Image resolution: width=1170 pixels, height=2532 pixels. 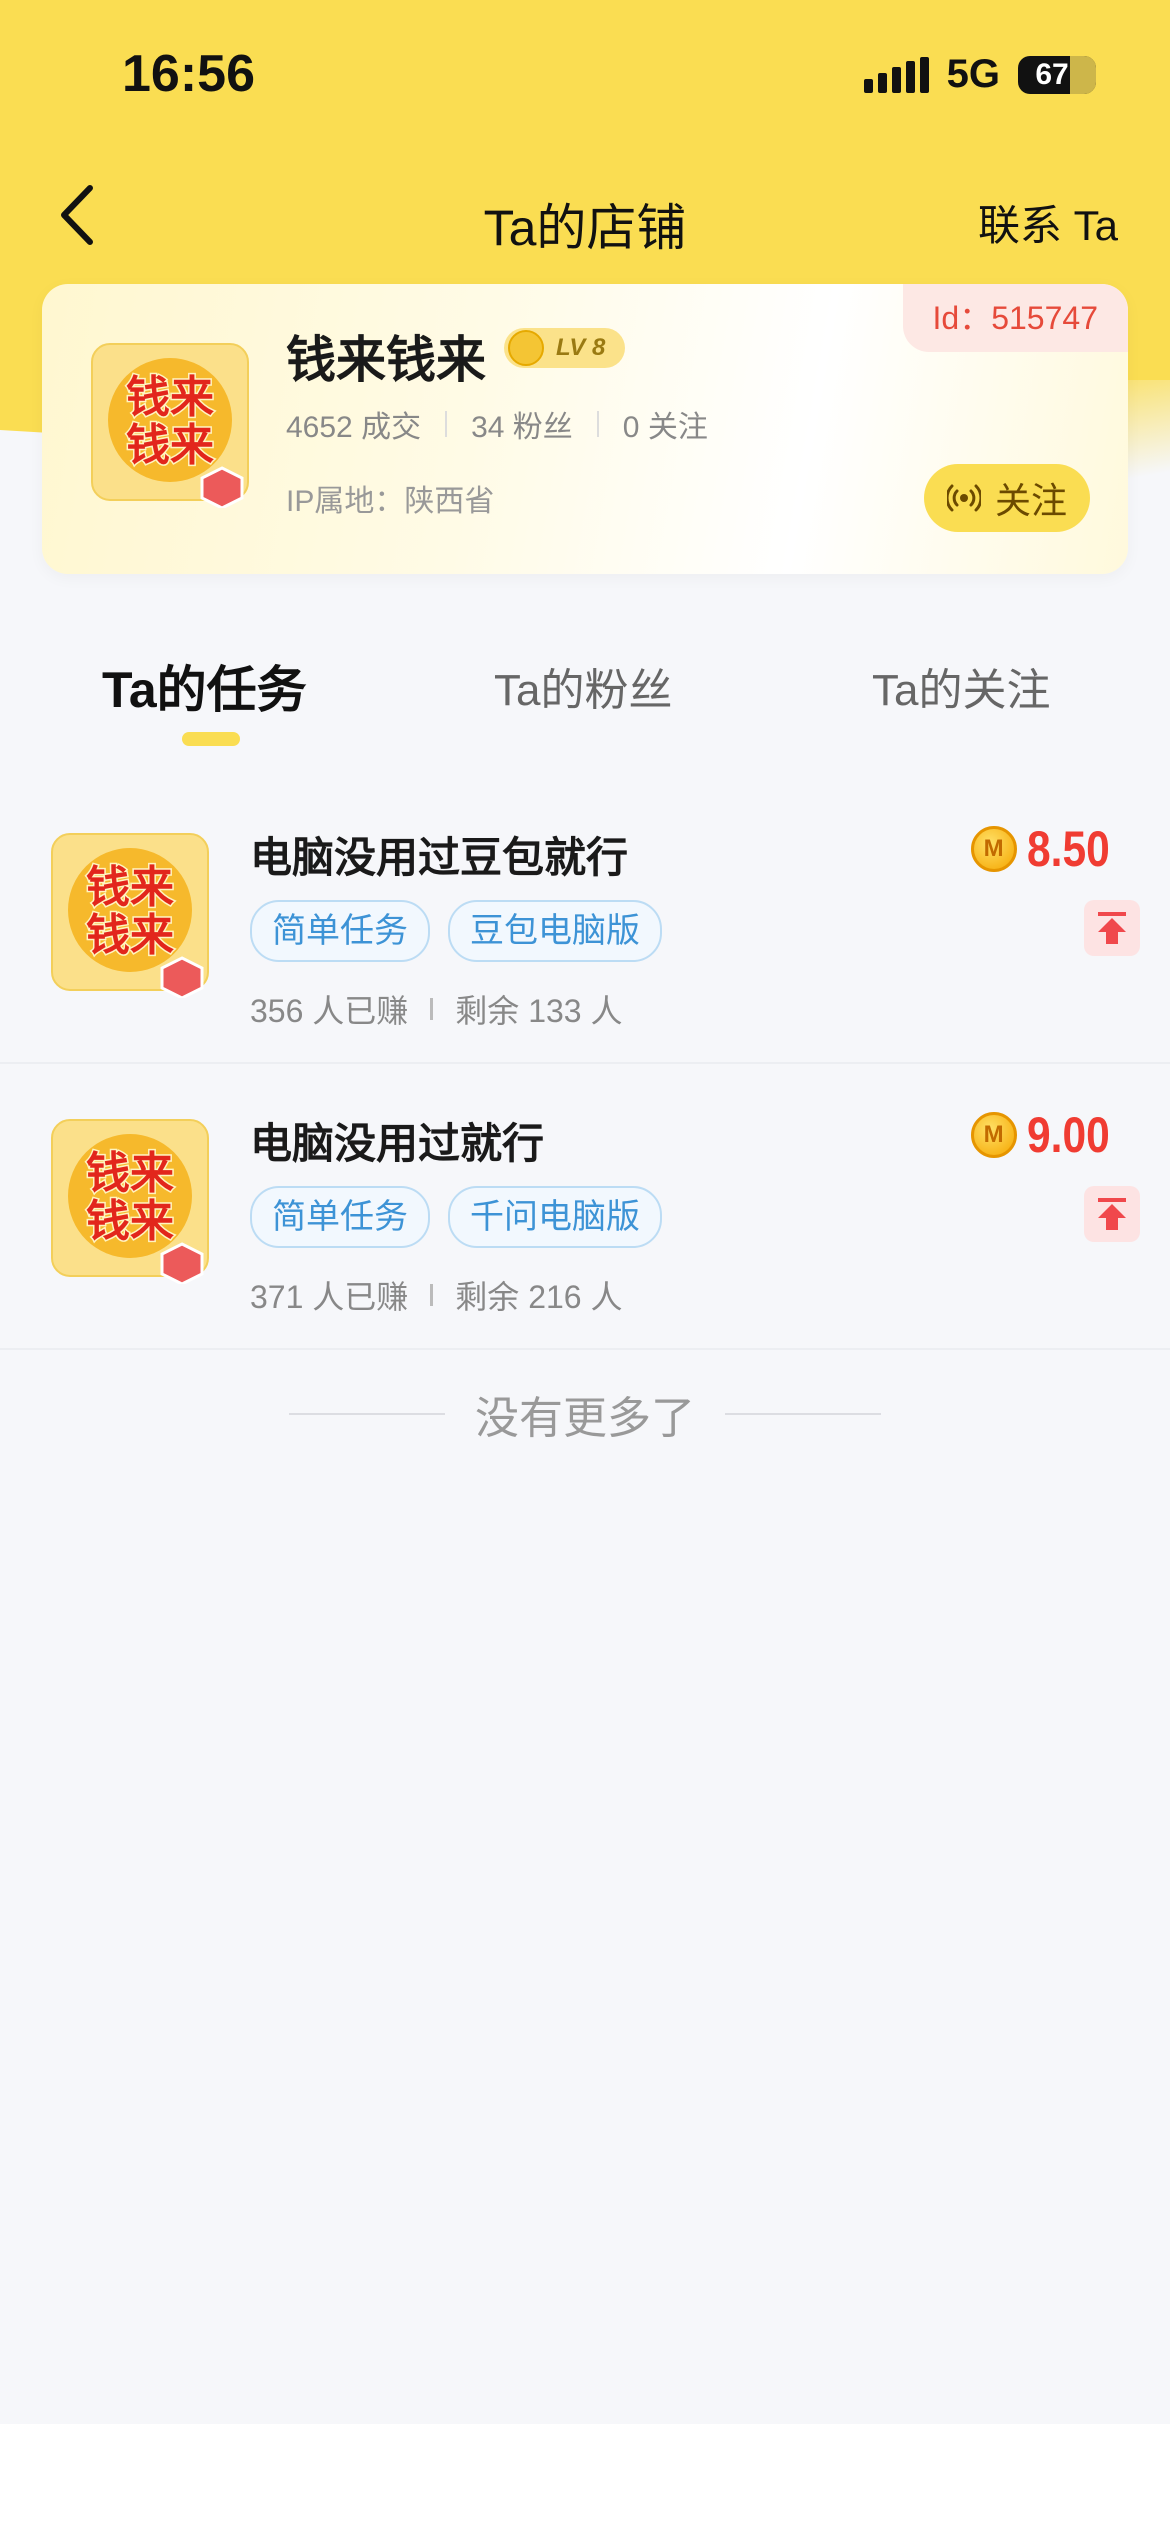 I want to click on avatar-text-bottom: 钱来, so click(x=170, y=445).